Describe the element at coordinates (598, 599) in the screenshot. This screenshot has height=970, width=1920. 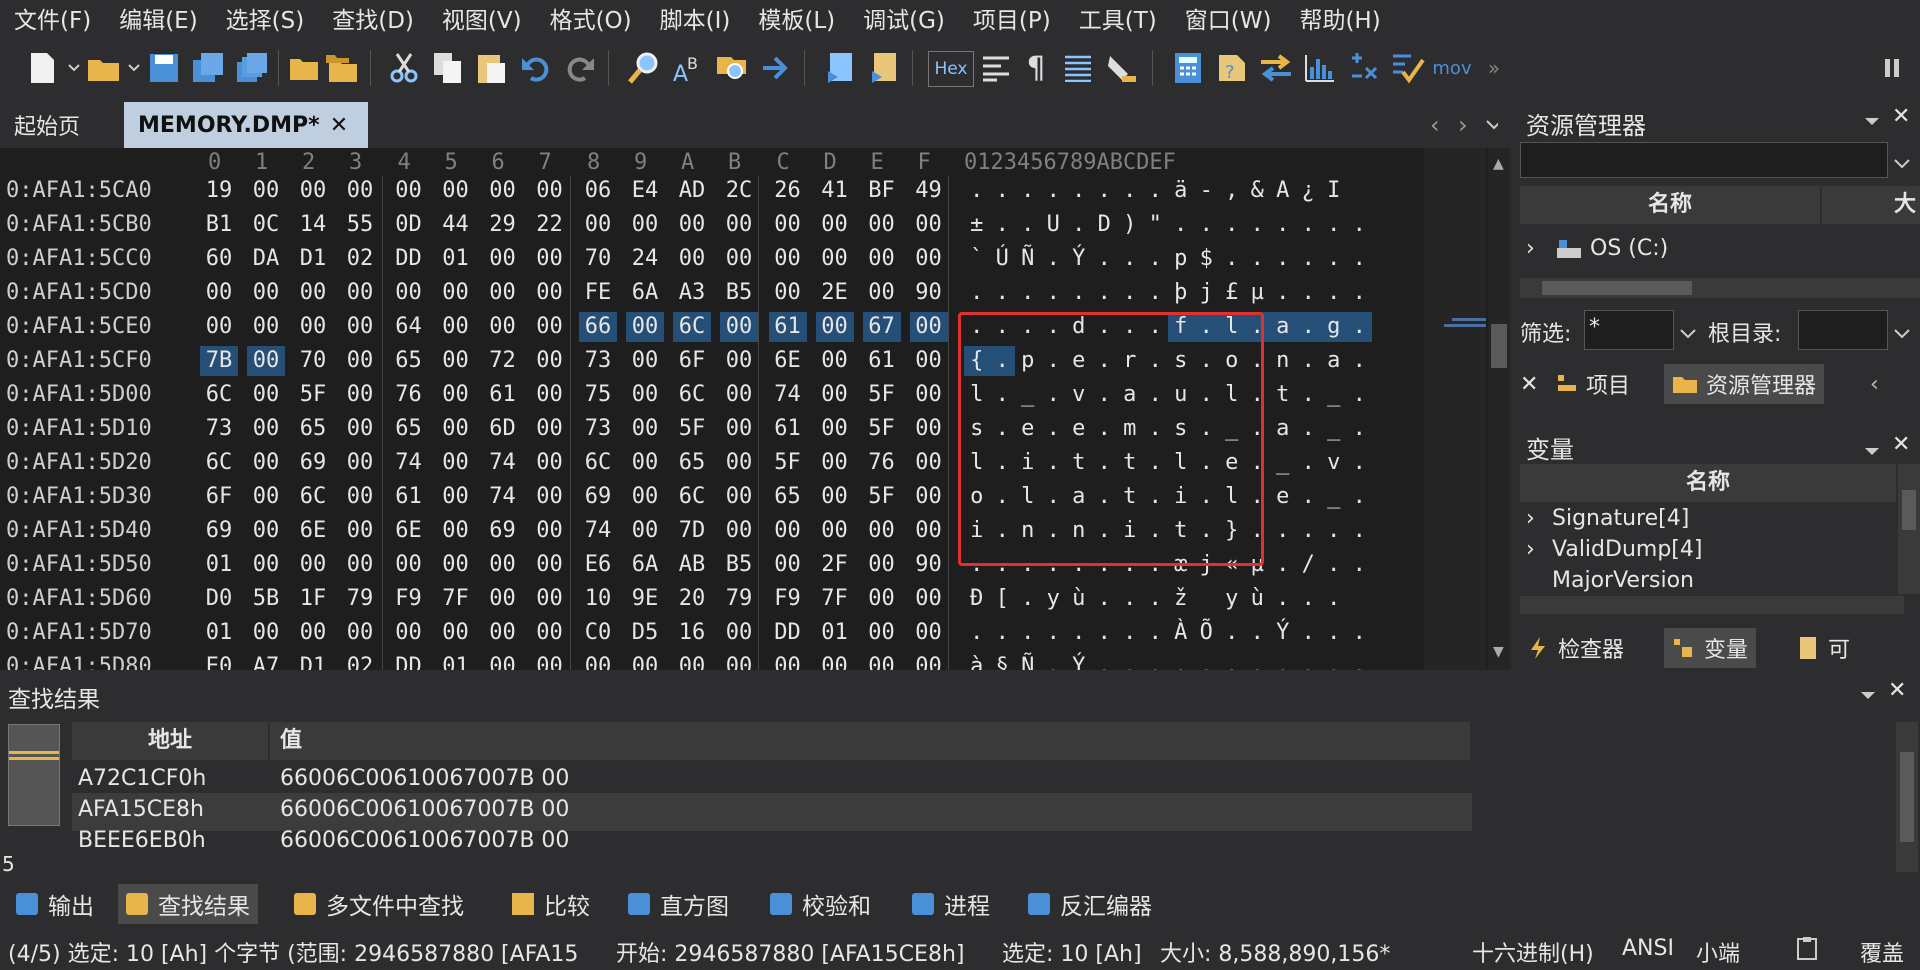
I see `hex-byte: 10` at that location.